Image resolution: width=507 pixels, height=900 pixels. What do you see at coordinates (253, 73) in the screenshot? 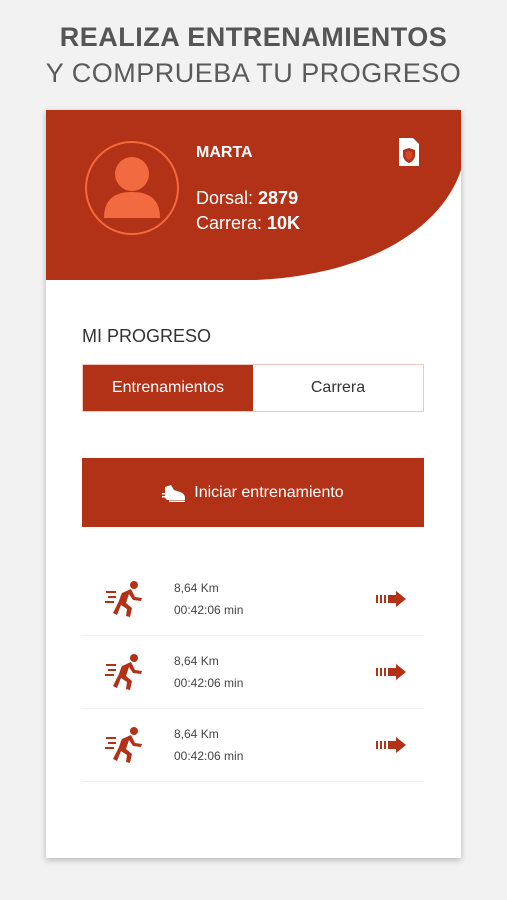
I see `promo-subtitle: Y COMPRUEBA TU PROGRESO` at bounding box center [253, 73].